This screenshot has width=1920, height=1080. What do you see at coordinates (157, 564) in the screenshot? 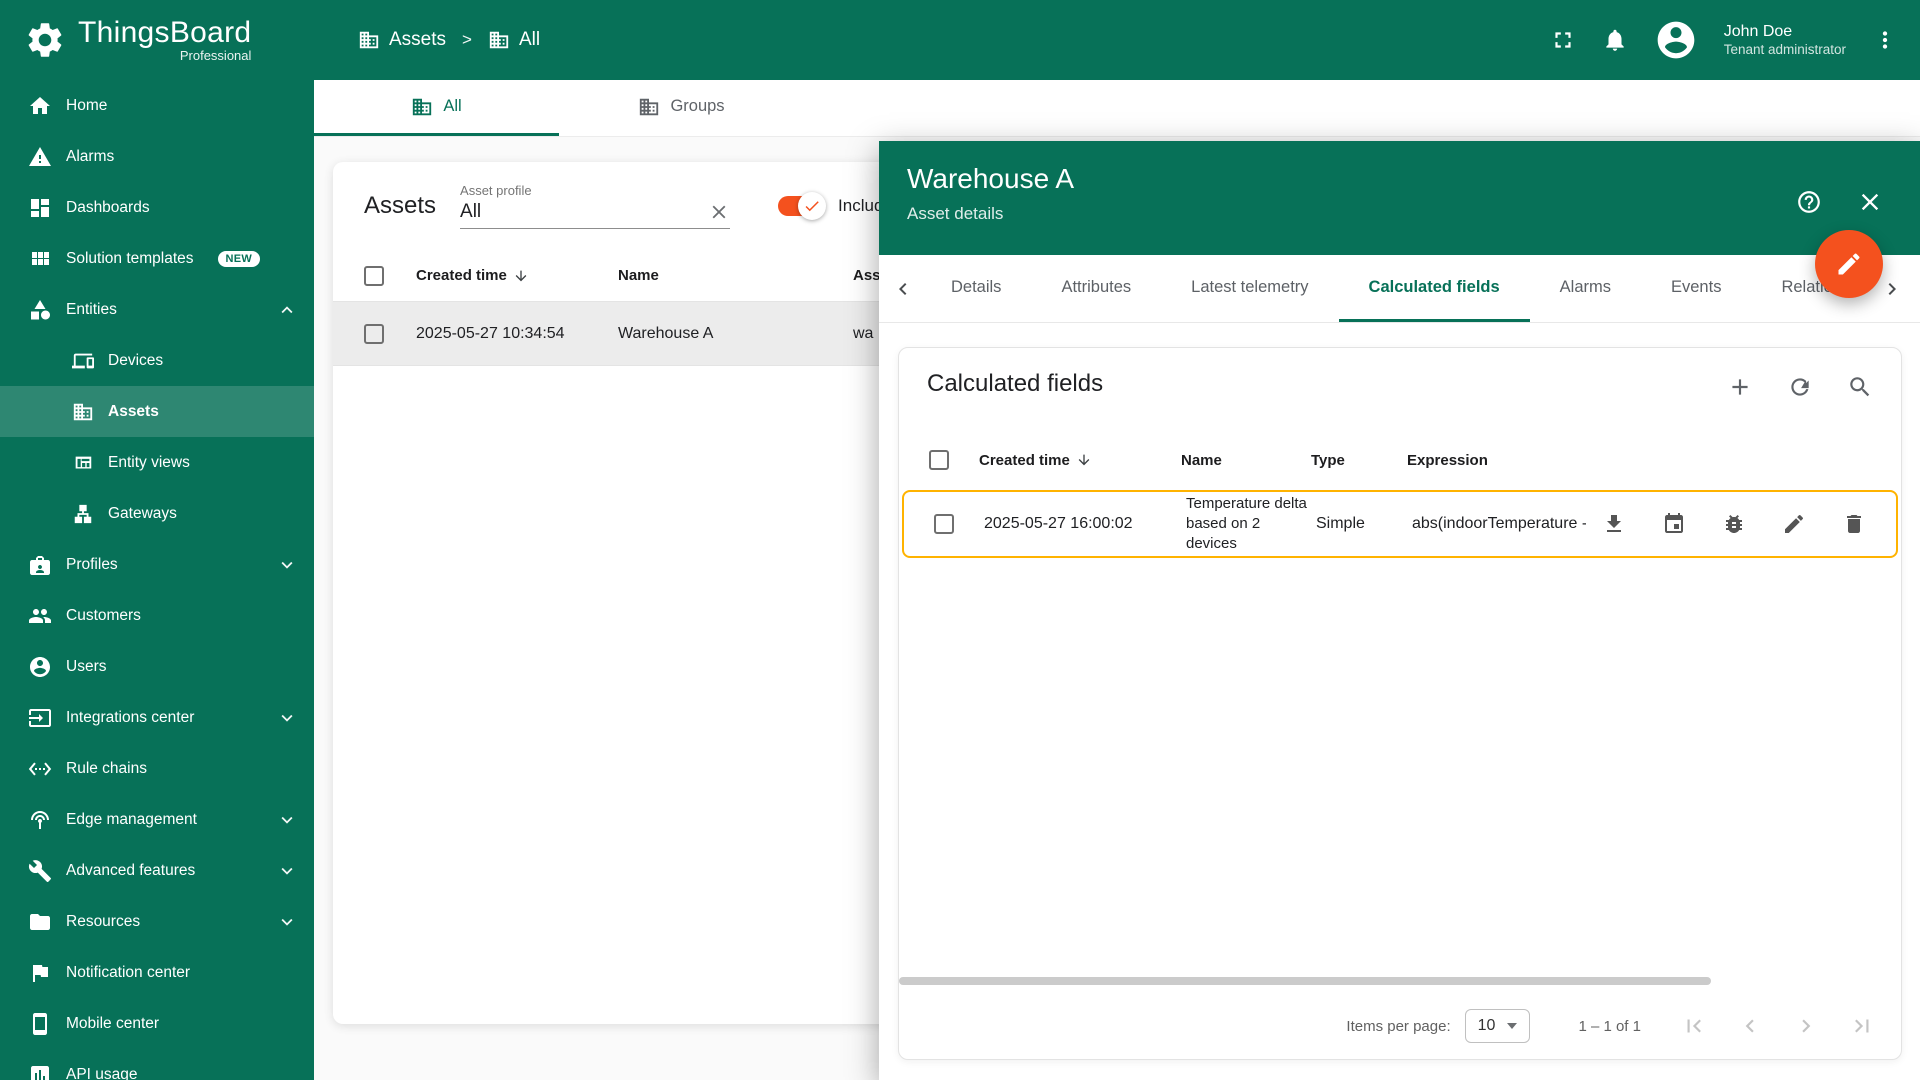
I see `sidebar-item-profiles: Profiles` at bounding box center [157, 564].